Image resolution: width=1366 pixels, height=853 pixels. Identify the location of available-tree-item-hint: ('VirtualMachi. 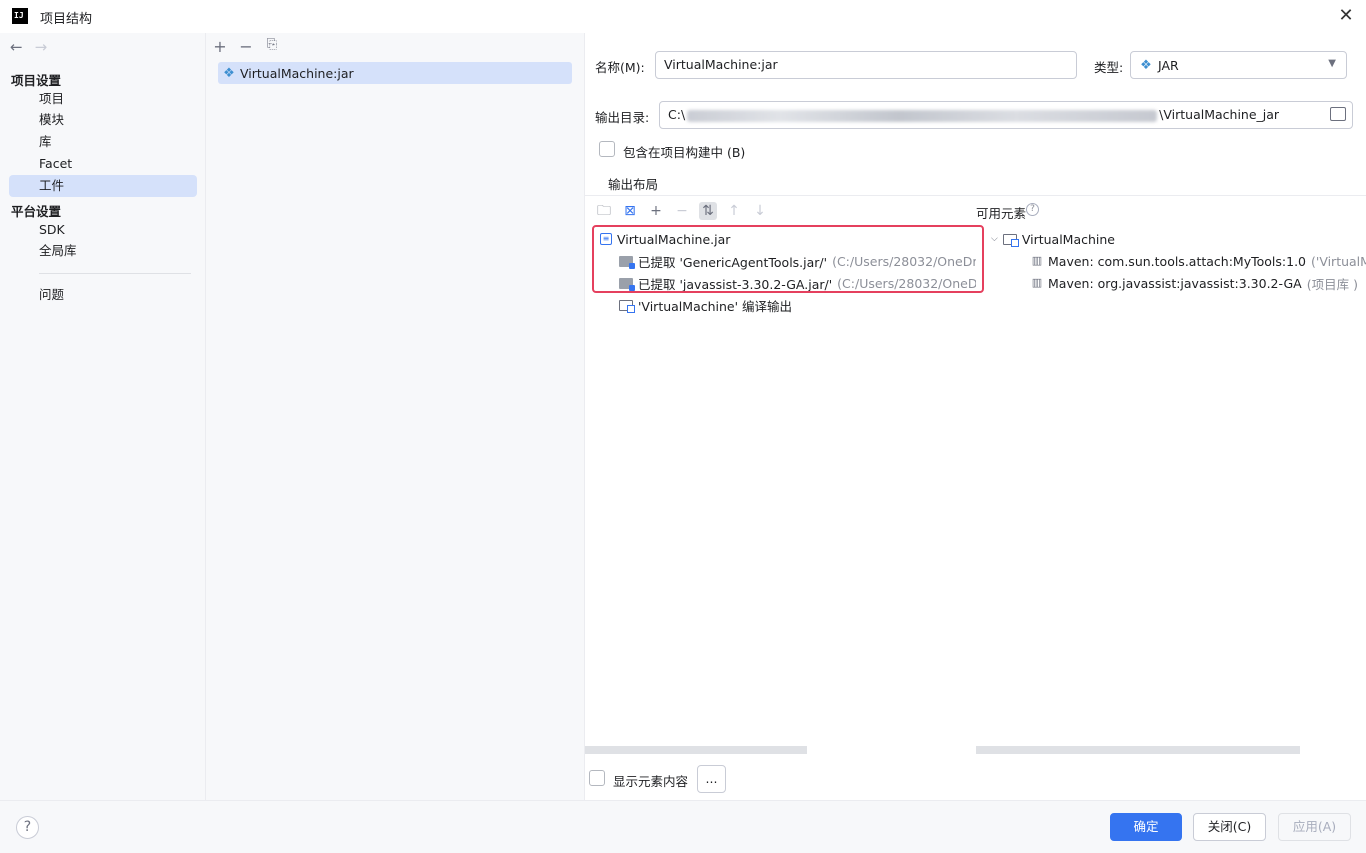
(1338, 261).